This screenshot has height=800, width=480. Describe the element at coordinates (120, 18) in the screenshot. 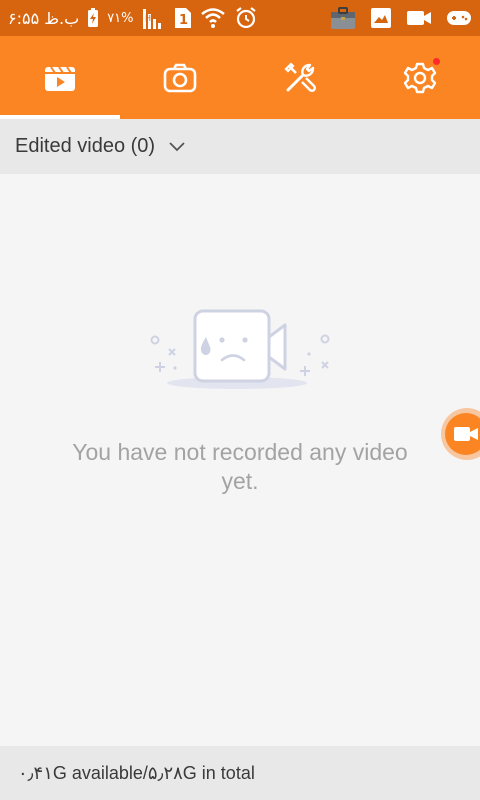

I see `battery-percent: ۷۱%` at that location.